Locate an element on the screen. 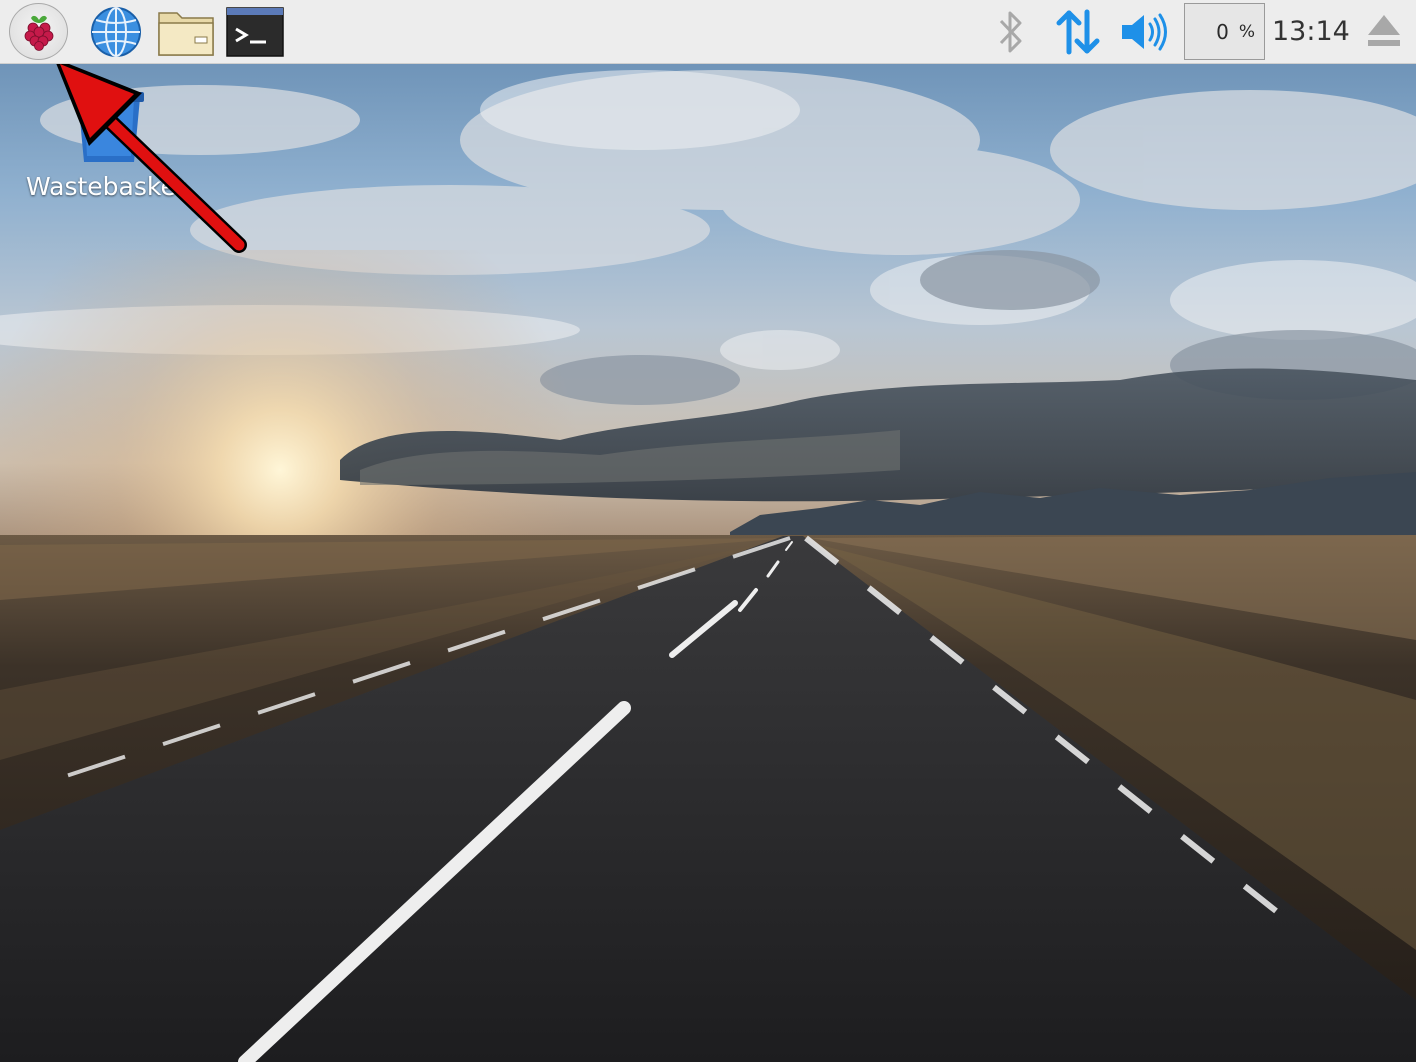 Image resolution: width=1416 pixels, height=1062 pixels. folder-icon is located at coordinates (186, 34).